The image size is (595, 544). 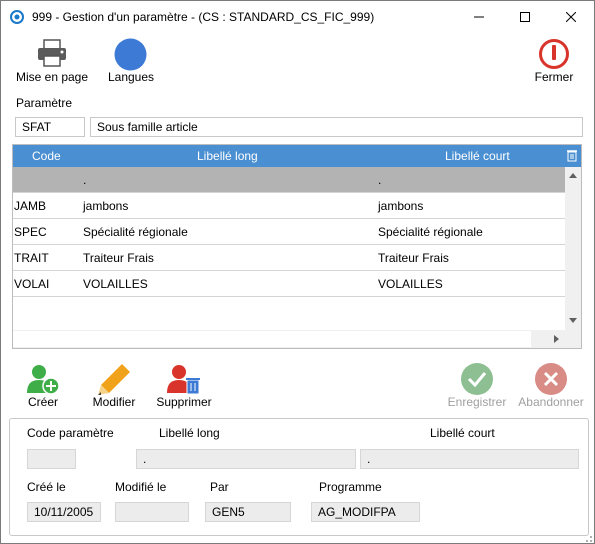 I want to click on parametre-code-field: SFAT, so click(x=50, y=127).